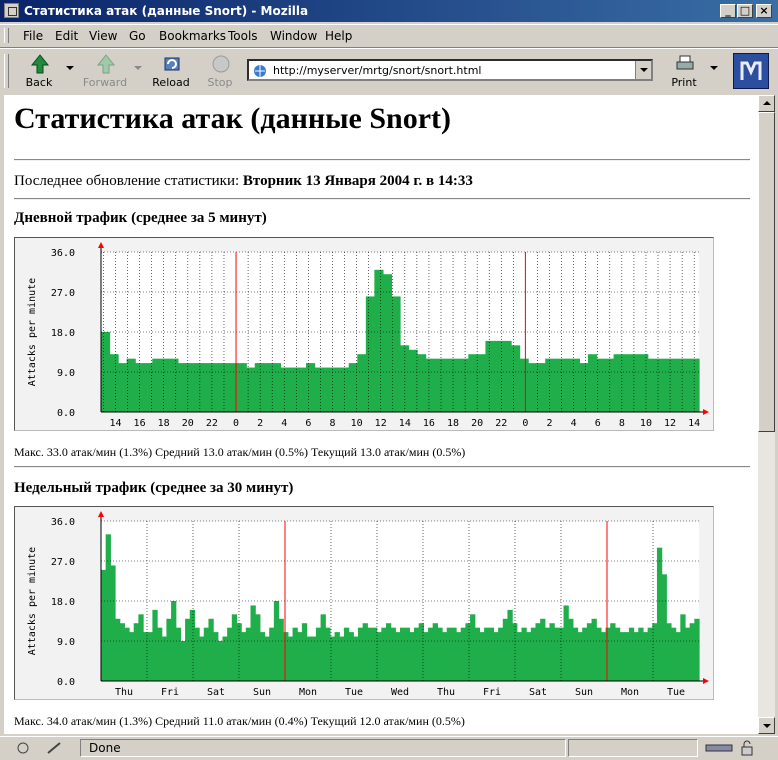 The height and width of the screenshot is (760, 778). What do you see at coordinates (6, 35) in the screenshot?
I see `menubar-grip` at bounding box center [6, 35].